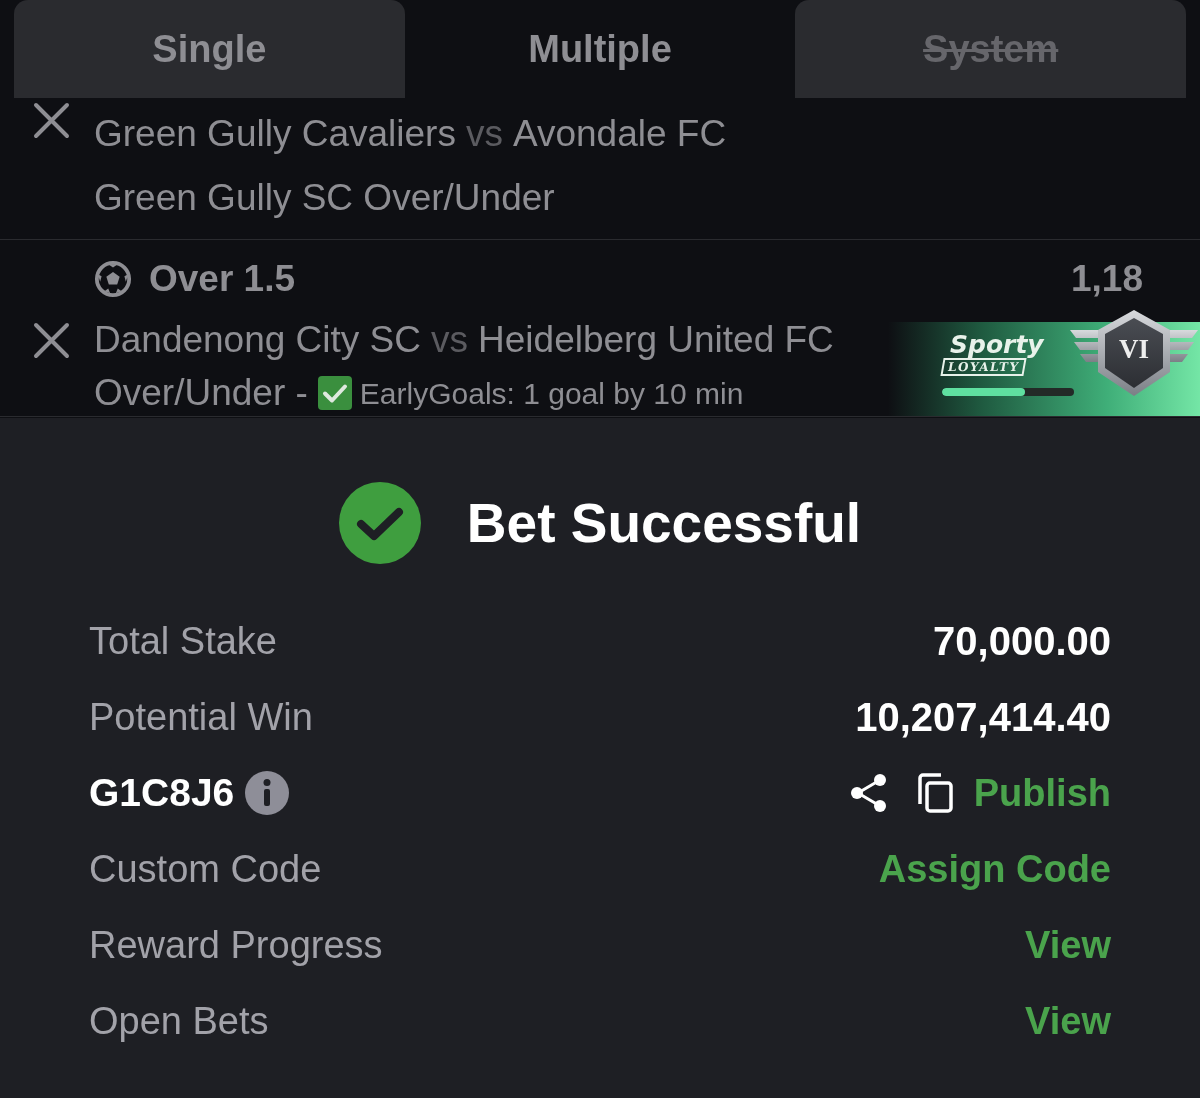  Describe the element at coordinates (201, 393) in the screenshot. I see `market-name: Over/Under -` at that location.